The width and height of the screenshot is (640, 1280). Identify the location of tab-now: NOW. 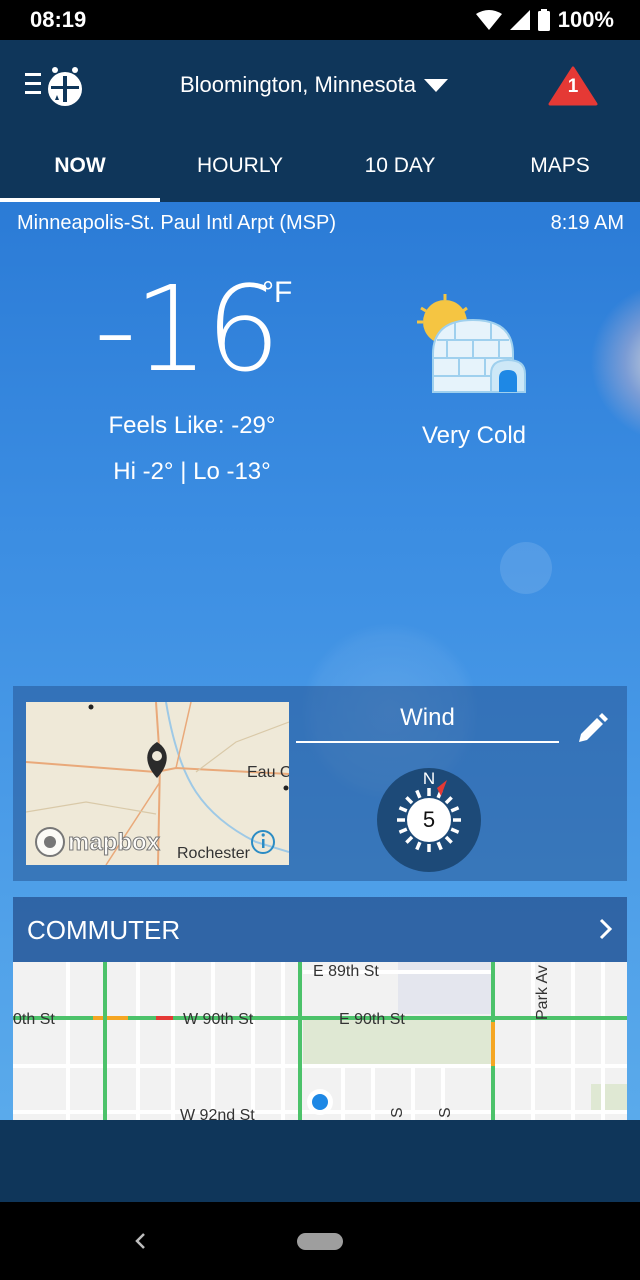
(80, 167).